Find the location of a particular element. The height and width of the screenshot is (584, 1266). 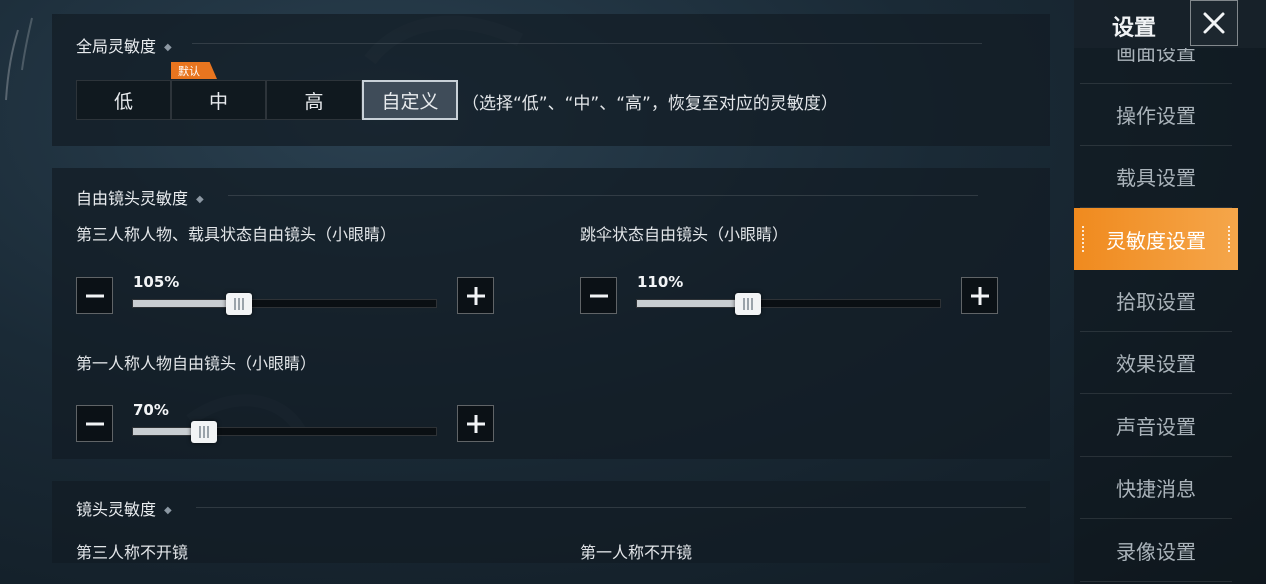

increase-button-first-person is located at coordinates (475, 423).